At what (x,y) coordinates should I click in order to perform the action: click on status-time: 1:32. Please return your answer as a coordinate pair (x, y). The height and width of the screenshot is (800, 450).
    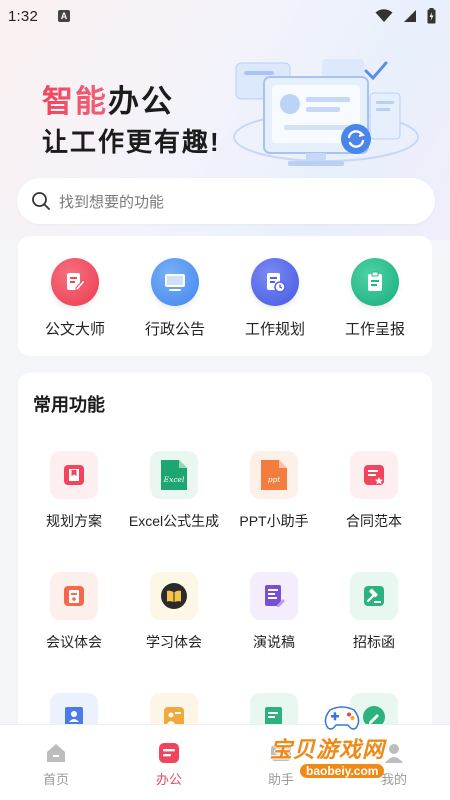
    Looking at the image, I should click on (23, 16).